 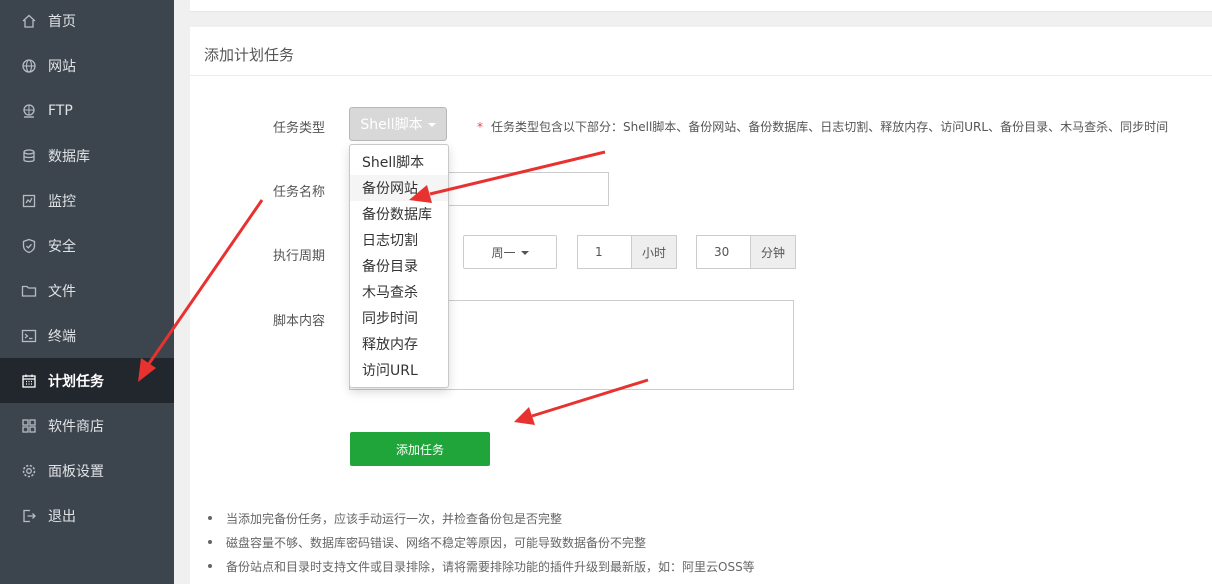 What do you see at coordinates (62, 201) in the screenshot?
I see `sidebar-item-label: 监控` at bounding box center [62, 201].